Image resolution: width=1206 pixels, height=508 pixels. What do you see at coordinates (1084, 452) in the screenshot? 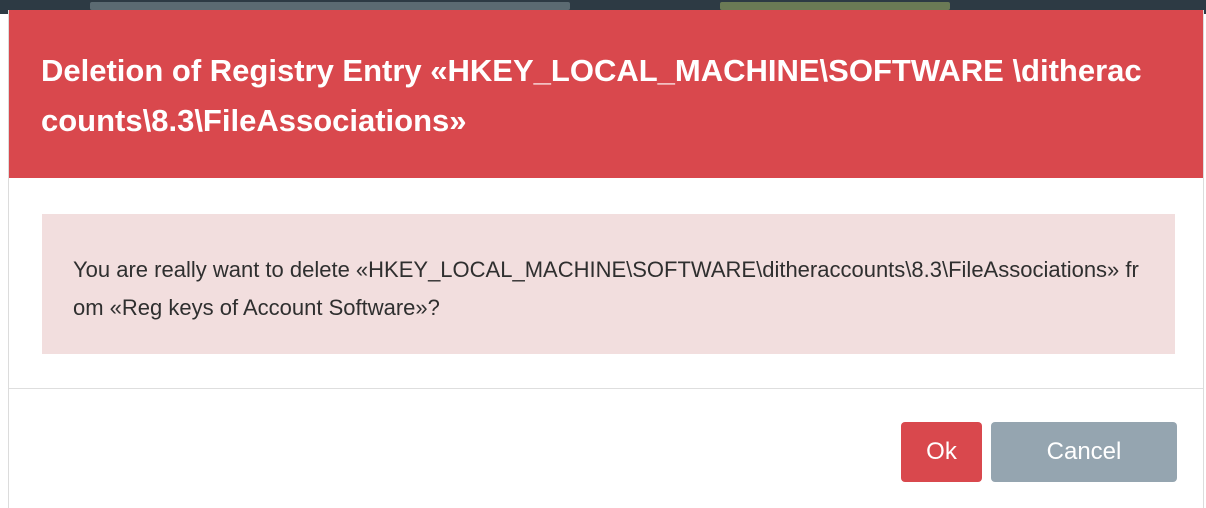
I see `cancel-button: Cancel` at bounding box center [1084, 452].